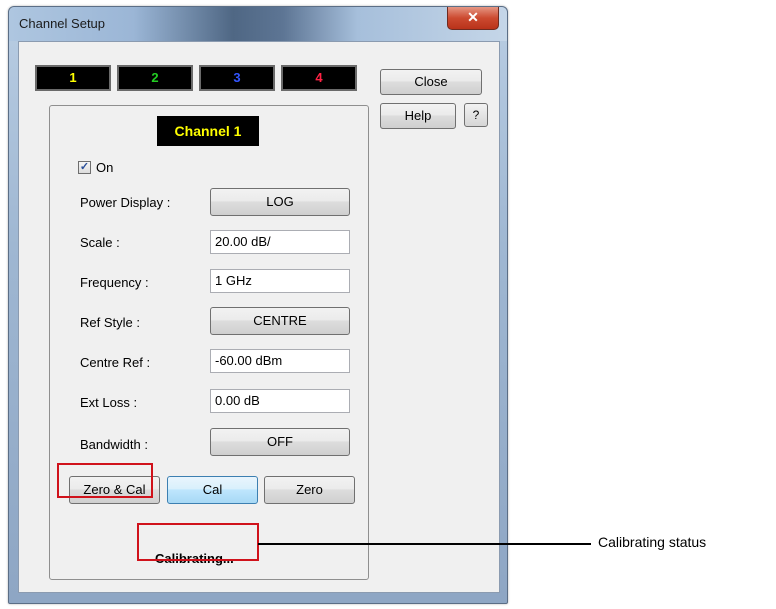 The height and width of the screenshot is (609, 776). Describe the element at coordinates (309, 490) in the screenshot. I see `zero-button: Zero` at that location.